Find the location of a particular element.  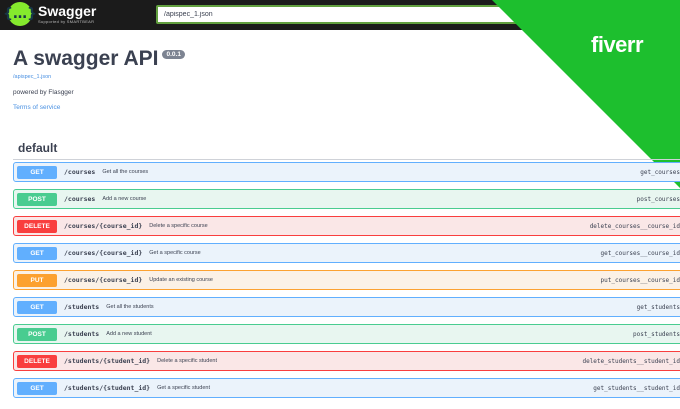

terms-of-service-link: Terms of service is located at coordinates (36, 107).